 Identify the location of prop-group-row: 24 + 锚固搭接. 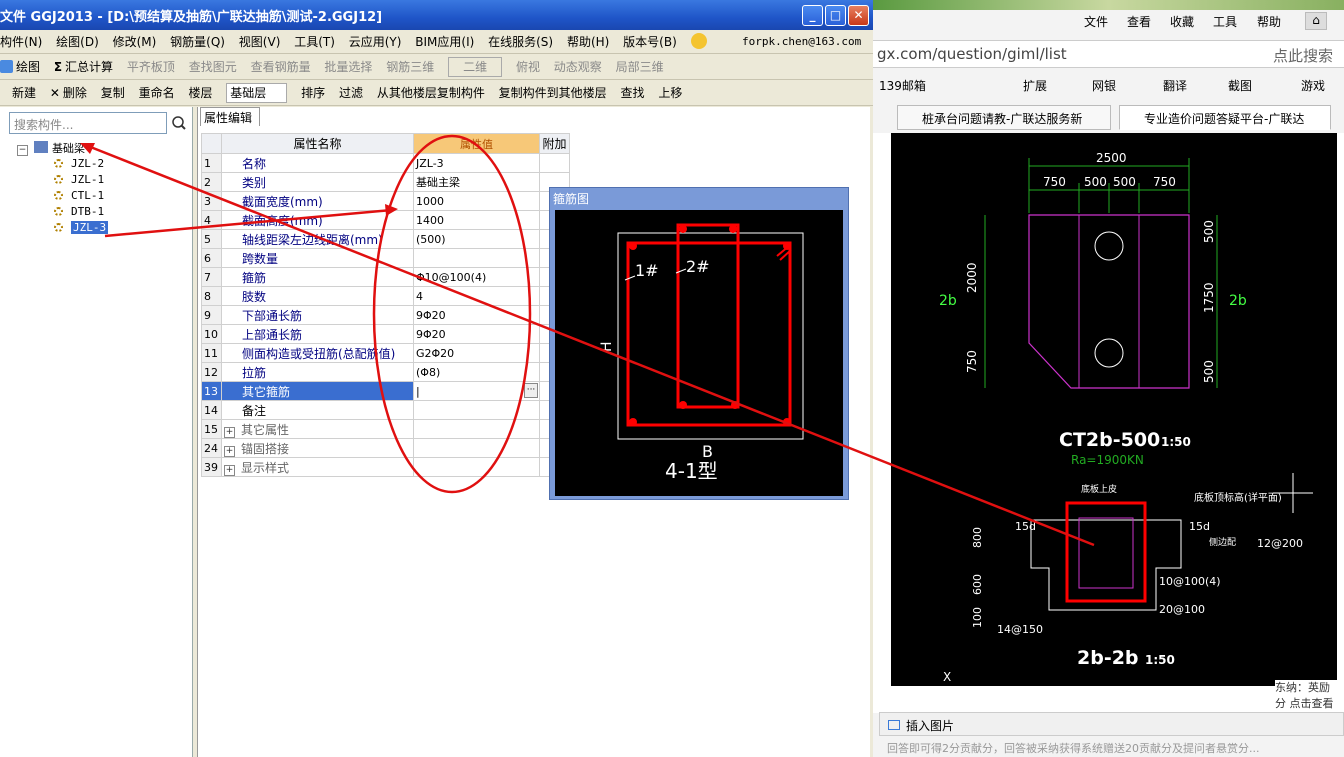
(385, 448).